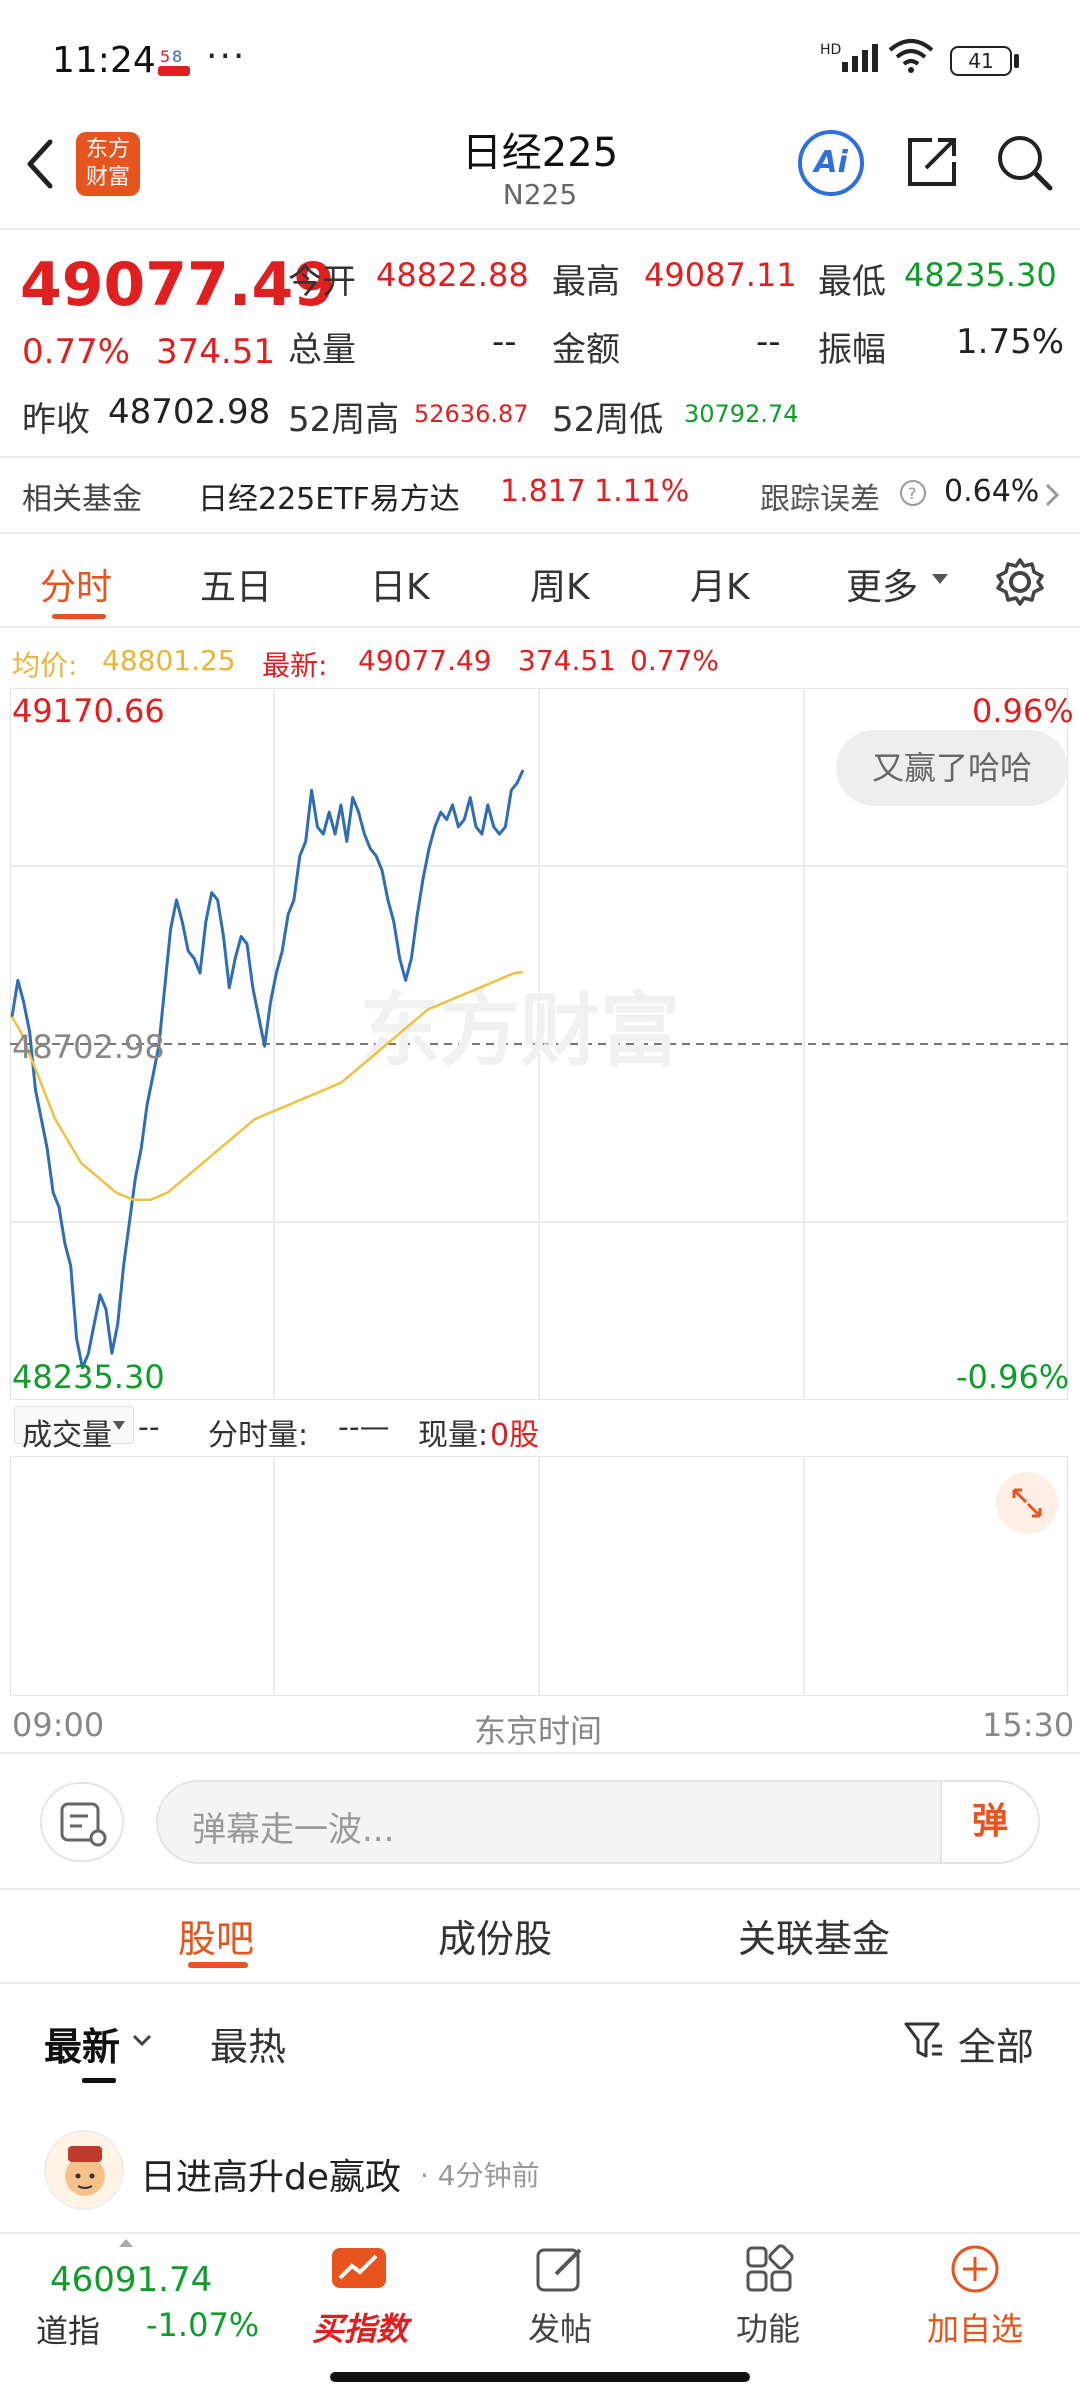 The height and width of the screenshot is (2400, 1080). I want to click on post-label: 发帖, so click(559, 2329).